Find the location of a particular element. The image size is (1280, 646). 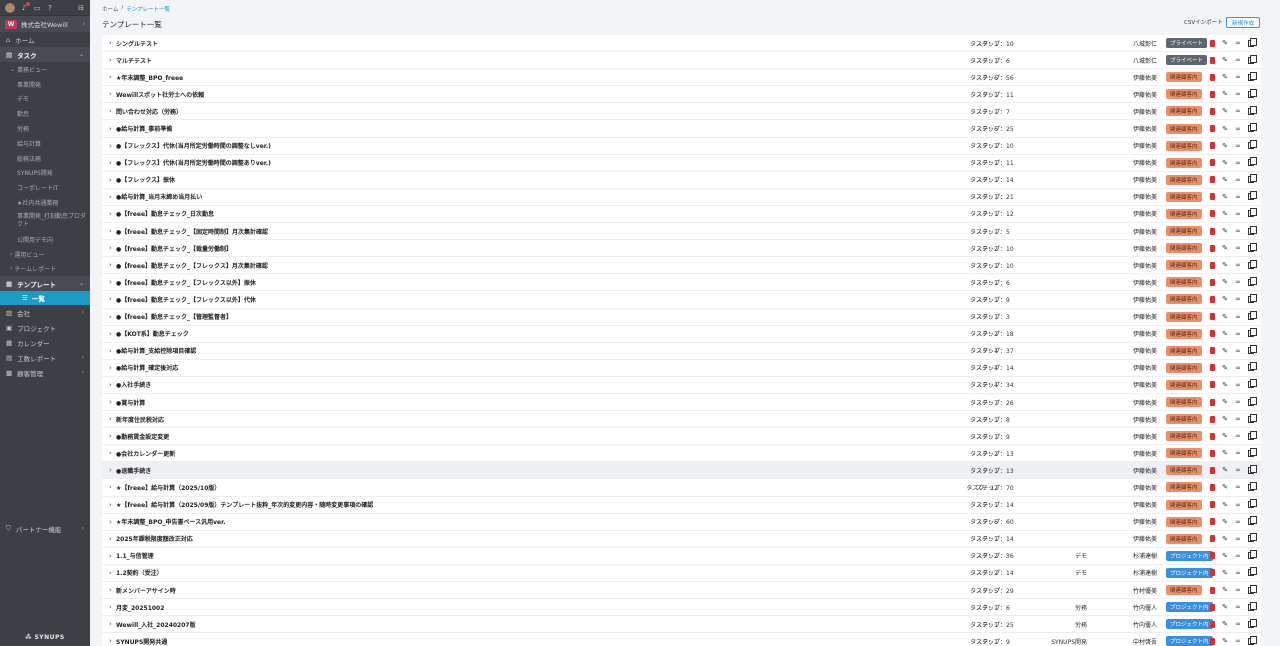

sidebar-item-template: ▦ テンプレート ⌄ is located at coordinates (45, 284).